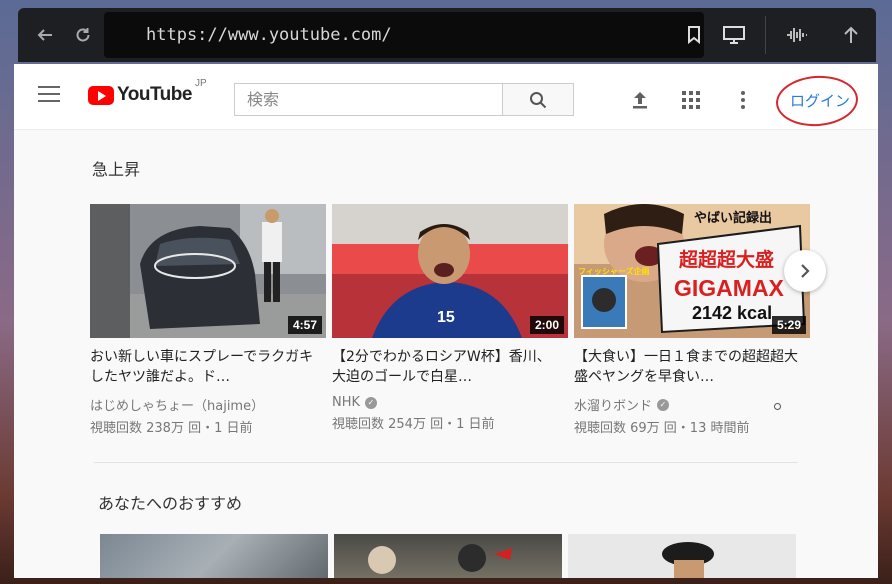  Describe the element at coordinates (446, 317) in the screenshot. I see `svg-text: 15` at that location.